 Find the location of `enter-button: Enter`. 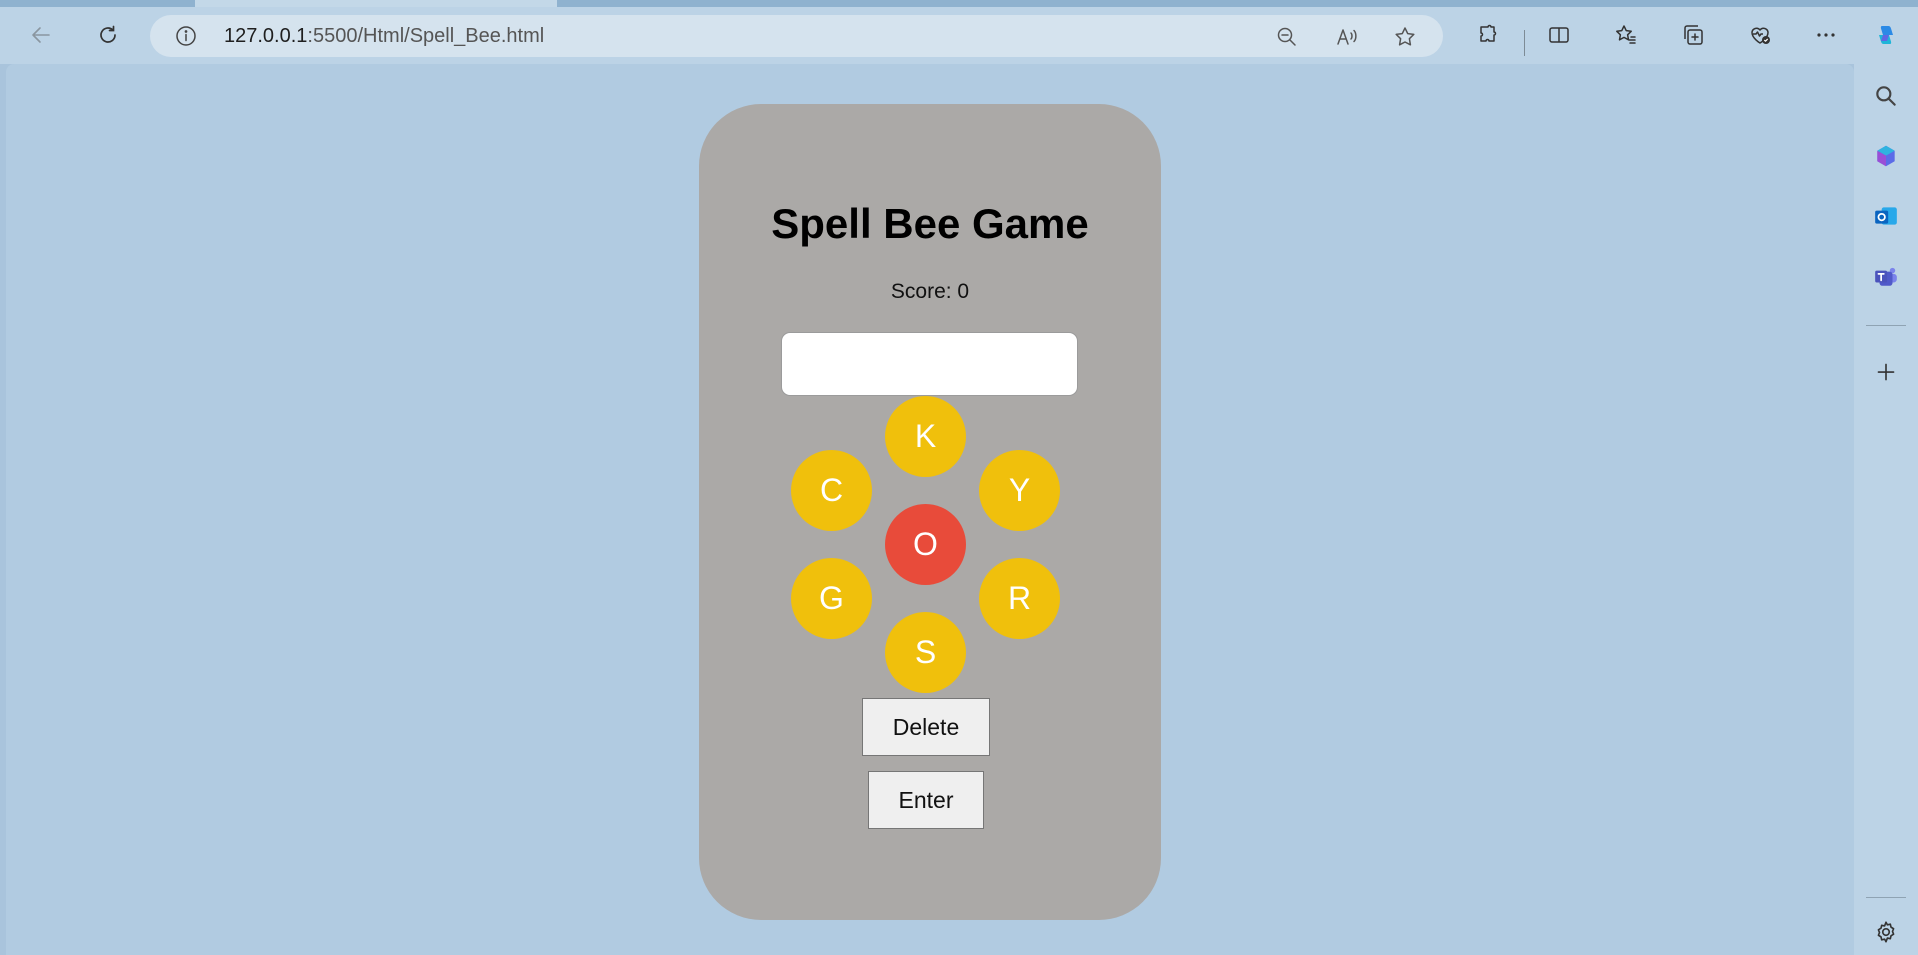

enter-button: Enter is located at coordinates (926, 800).